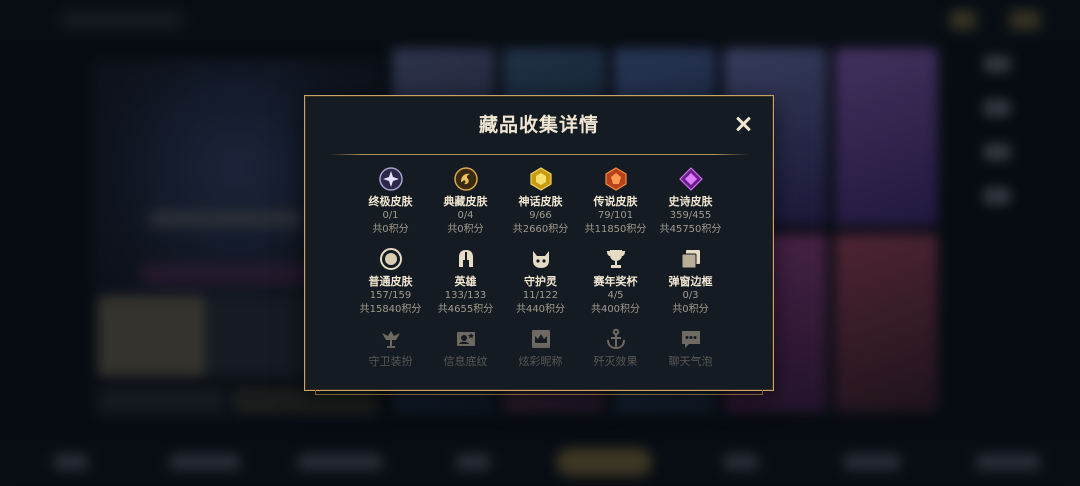 The height and width of the screenshot is (486, 1080). Describe the element at coordinates (690, 215) in the screenshot. I see `collection-count: 359/455` at that location.